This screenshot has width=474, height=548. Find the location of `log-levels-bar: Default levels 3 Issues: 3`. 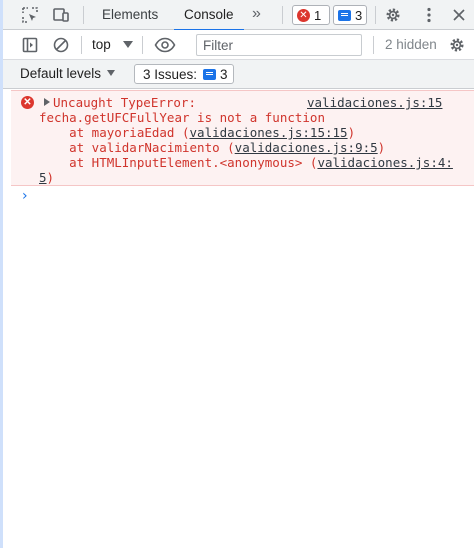

log-levels-bar: Default levels 3 Issues: 3 is located at coordinates (238, 74).